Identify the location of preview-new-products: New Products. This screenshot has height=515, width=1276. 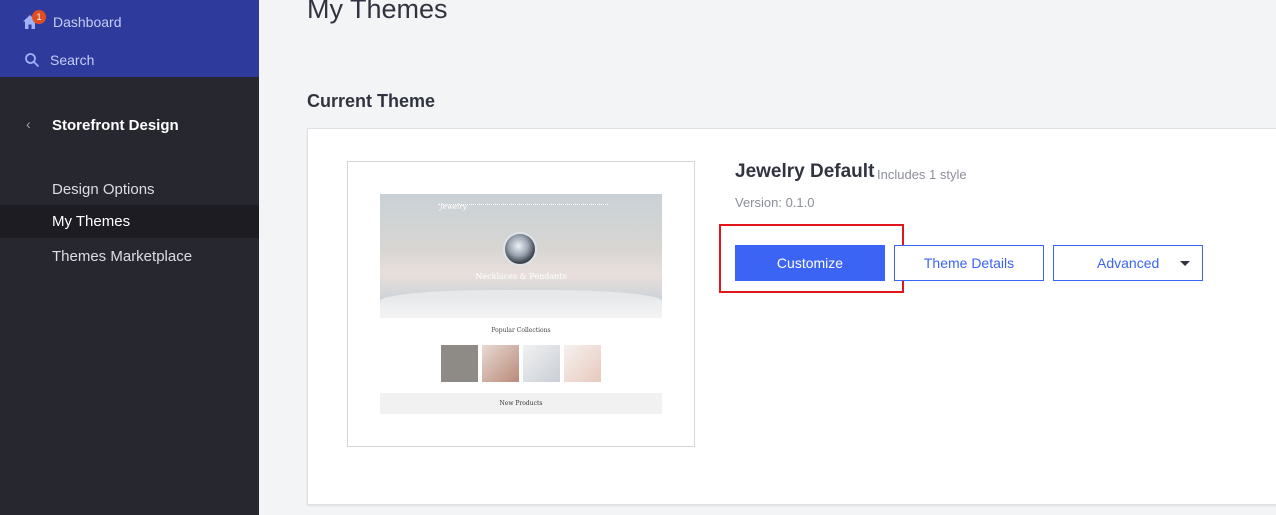
(521, 403).